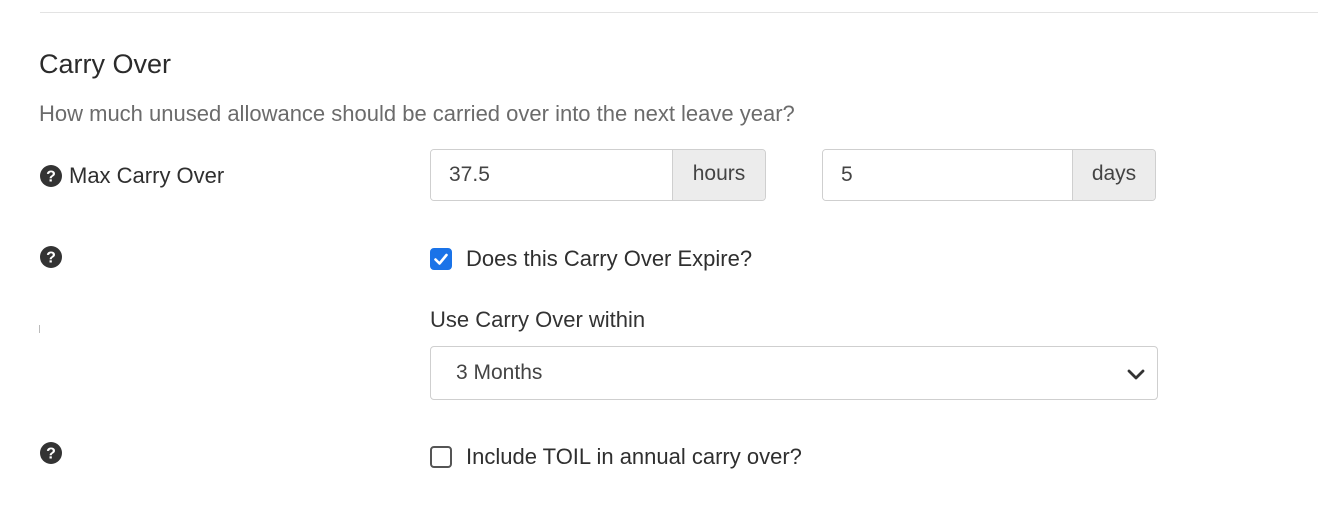 This screenshot has height=506, width=1318. I want to click on days-input-group: days, so click(989, 175).